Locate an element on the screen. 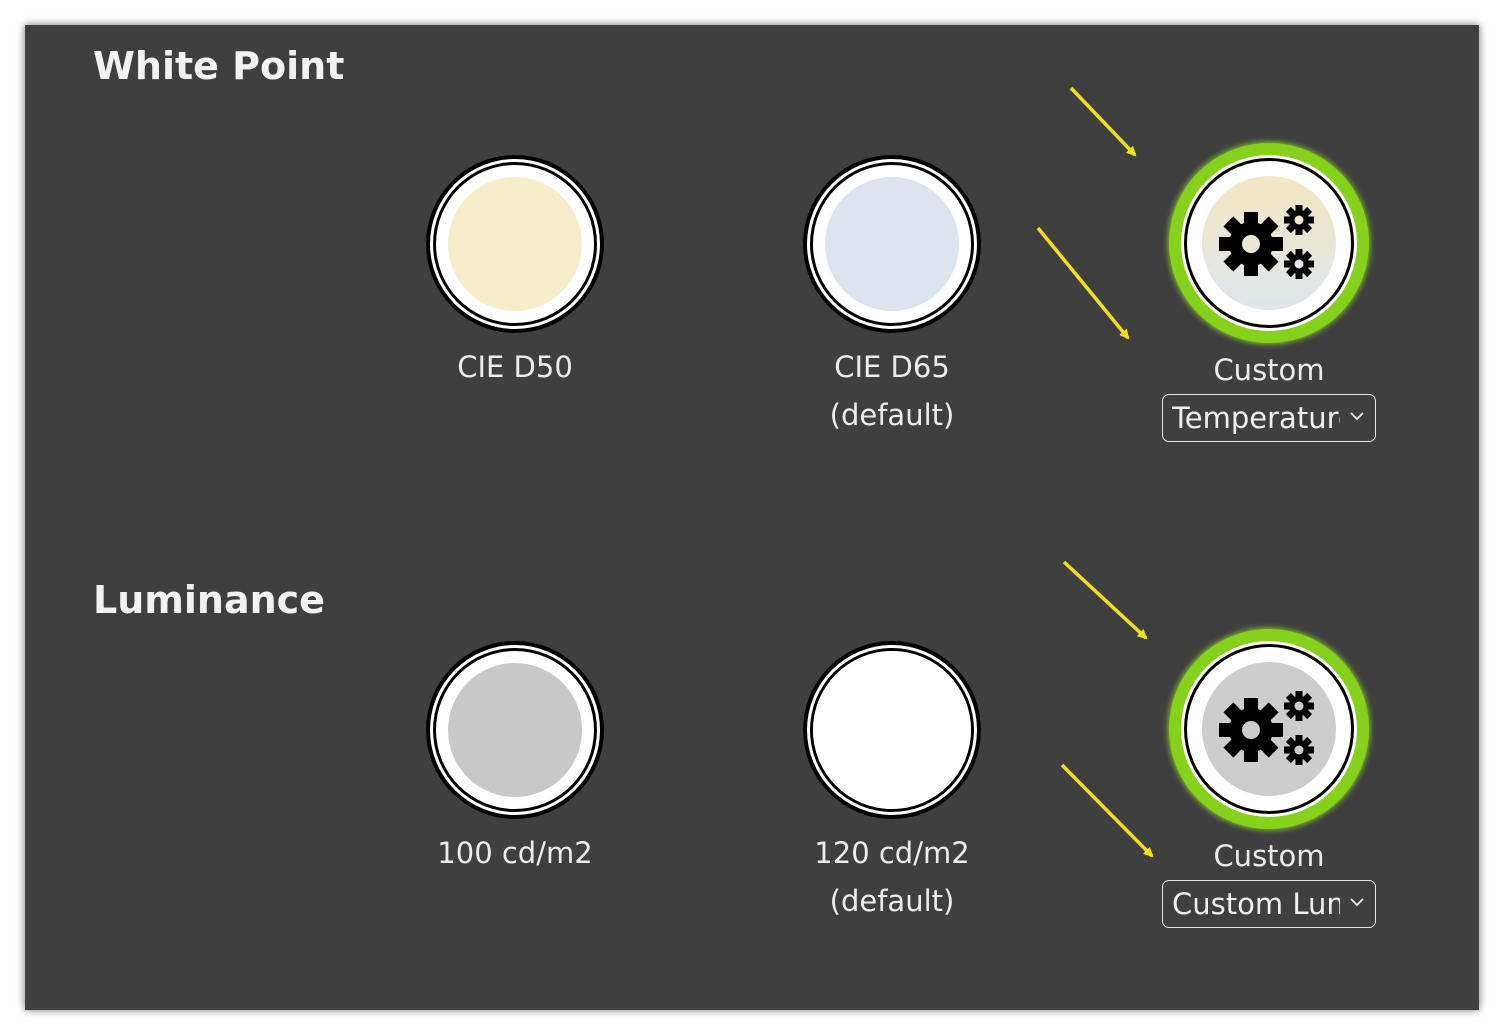 This screenshot has width=1504, height=1035. white-point-mode-dropdown: Temperature is located at coordinates (1269, 418).